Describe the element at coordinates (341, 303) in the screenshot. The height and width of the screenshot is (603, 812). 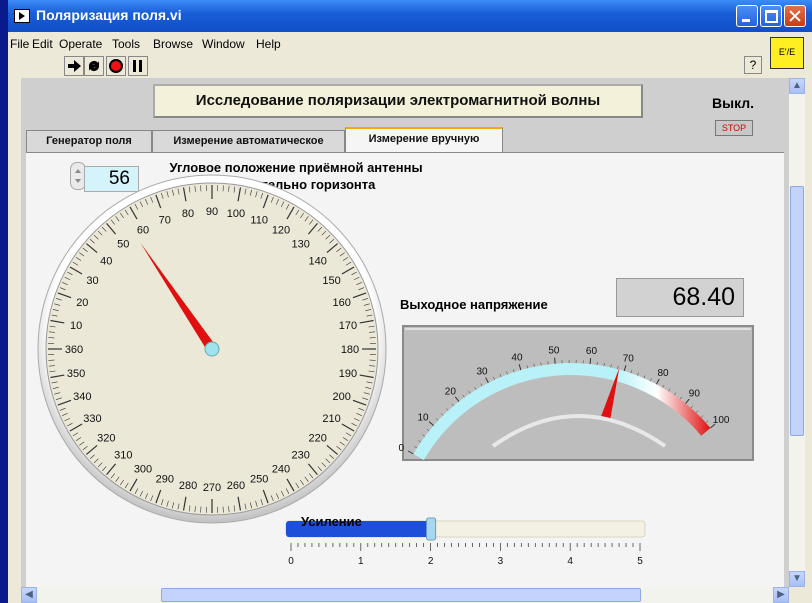
I see `dial-tick-label: 160` at that location.